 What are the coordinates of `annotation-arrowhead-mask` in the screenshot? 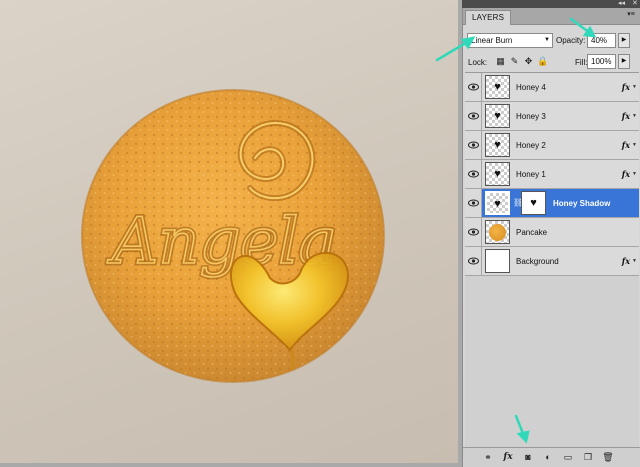 It's located at (523, 437).